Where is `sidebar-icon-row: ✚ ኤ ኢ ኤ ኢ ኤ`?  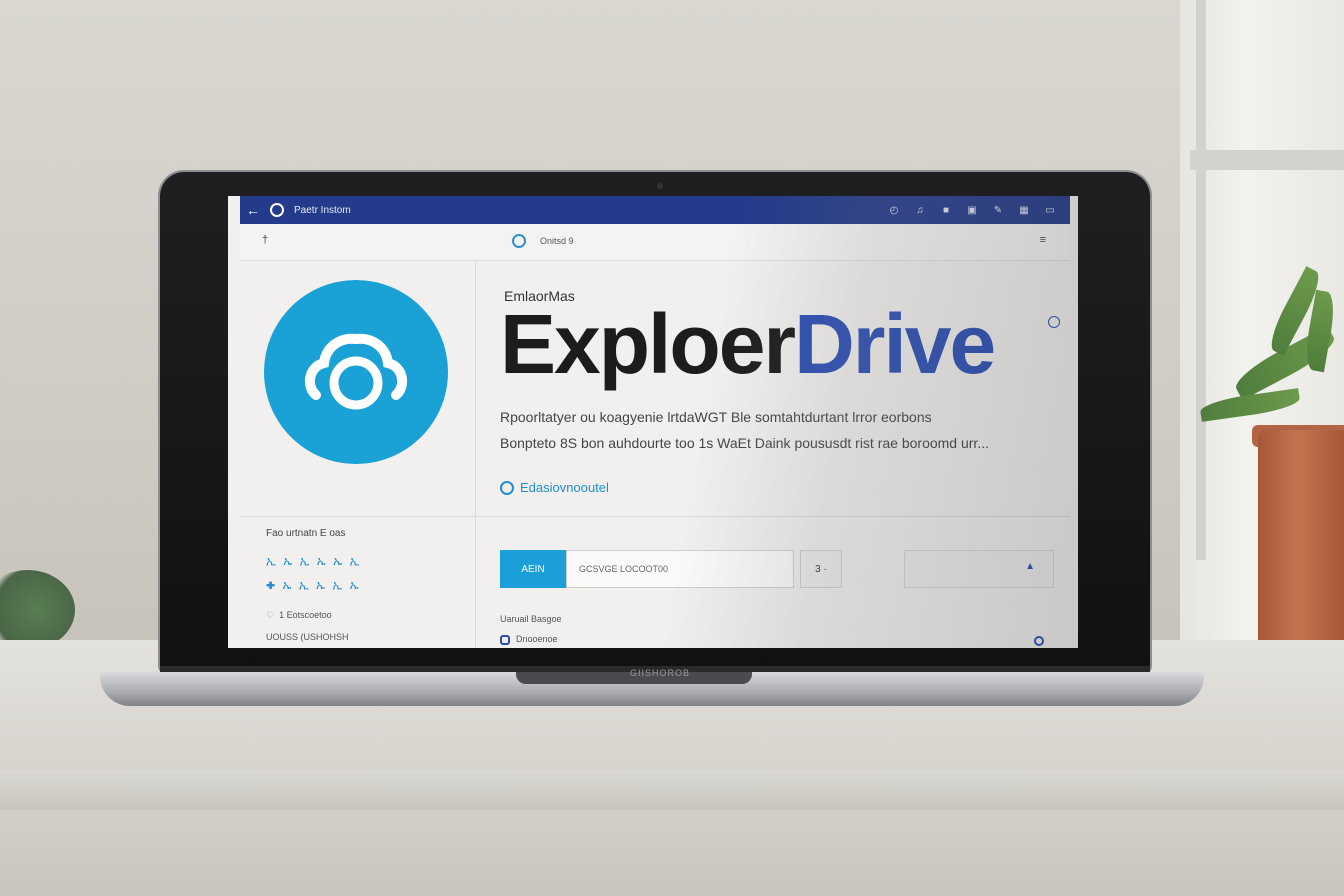 sidebar-icon-row: ✚ ኤ ኢ ኤ ኢ ኤ is located at coordinates (313, 585).